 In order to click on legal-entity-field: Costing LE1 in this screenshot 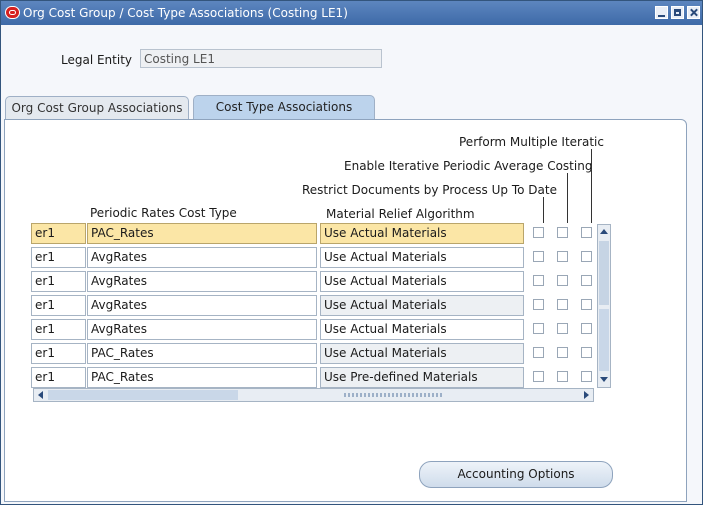, I will do `click(261, 58)`.